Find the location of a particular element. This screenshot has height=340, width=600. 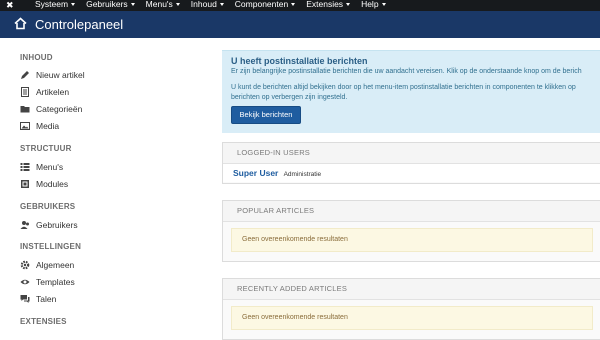

sidebar-item-modules: Modules is located at coordinates (44, 184).